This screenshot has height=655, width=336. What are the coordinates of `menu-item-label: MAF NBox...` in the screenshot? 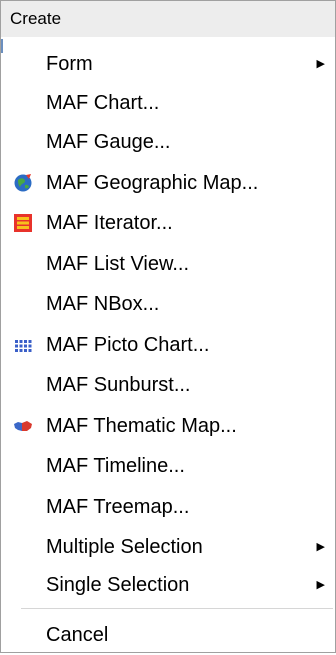 It's located at (103, 304).